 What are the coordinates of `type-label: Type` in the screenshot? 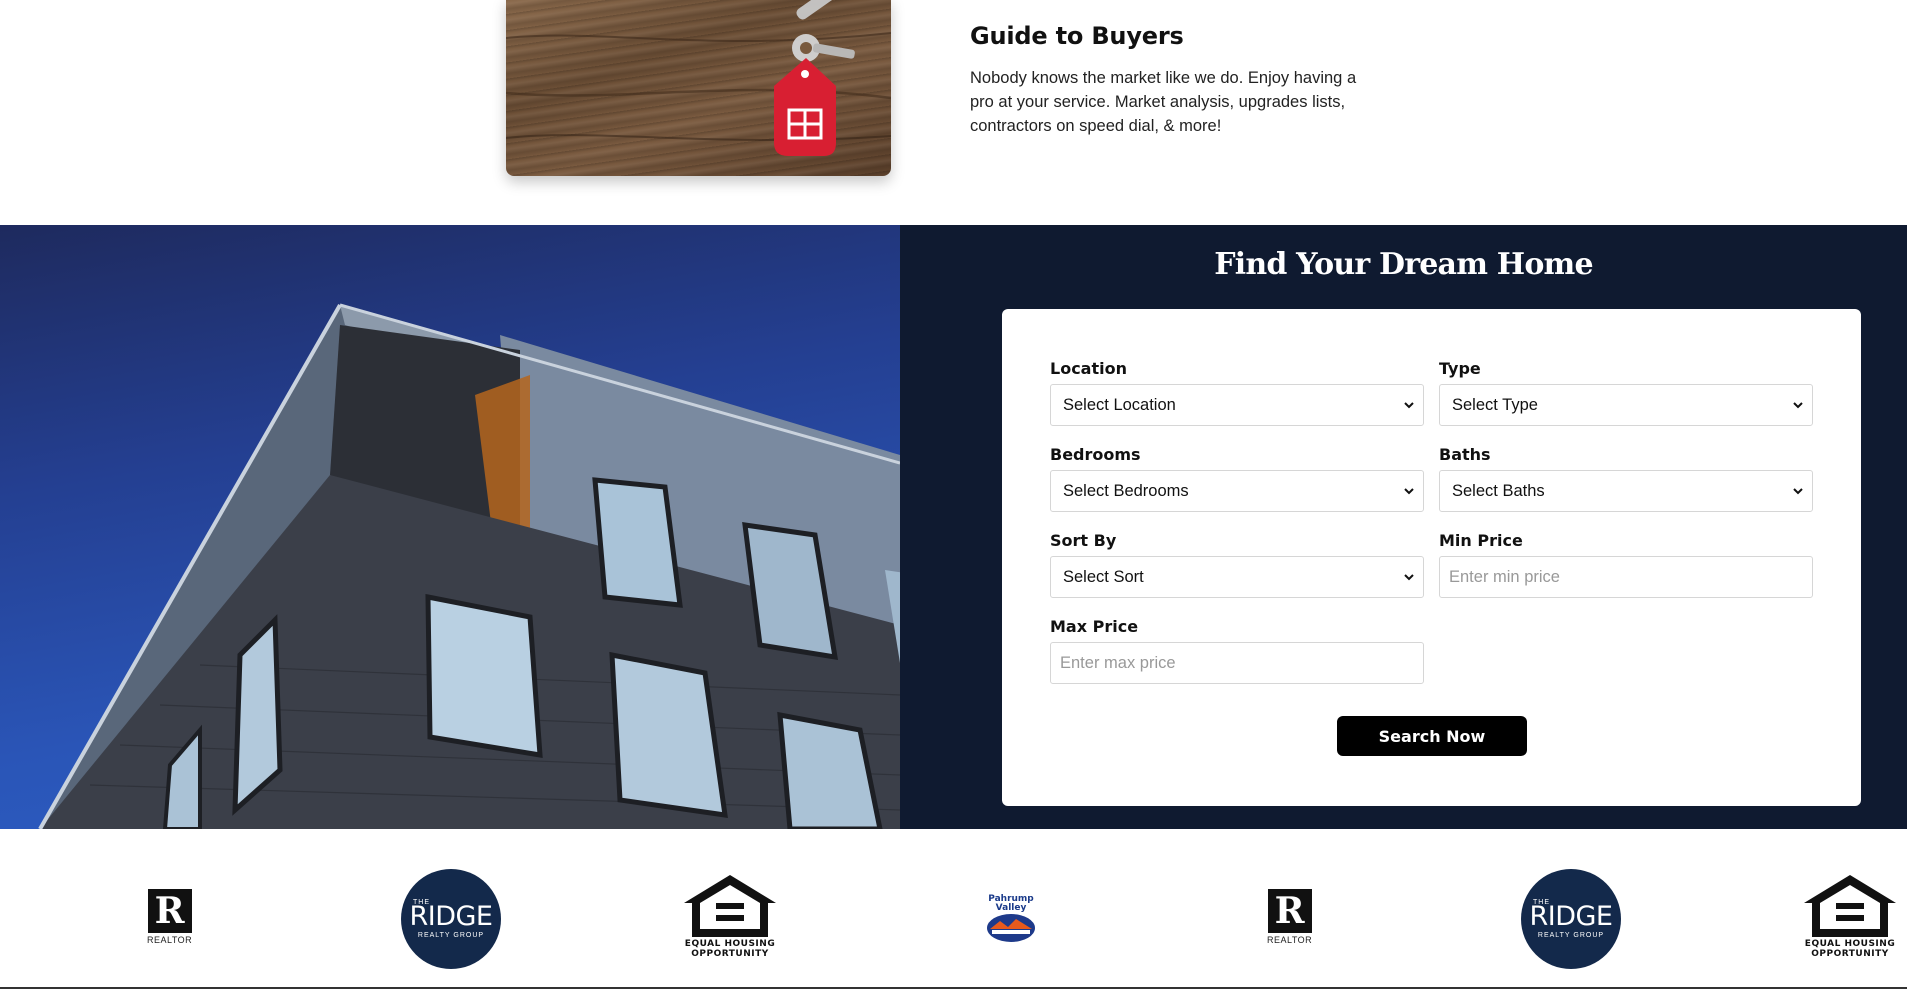 It's located at (1460, 368).